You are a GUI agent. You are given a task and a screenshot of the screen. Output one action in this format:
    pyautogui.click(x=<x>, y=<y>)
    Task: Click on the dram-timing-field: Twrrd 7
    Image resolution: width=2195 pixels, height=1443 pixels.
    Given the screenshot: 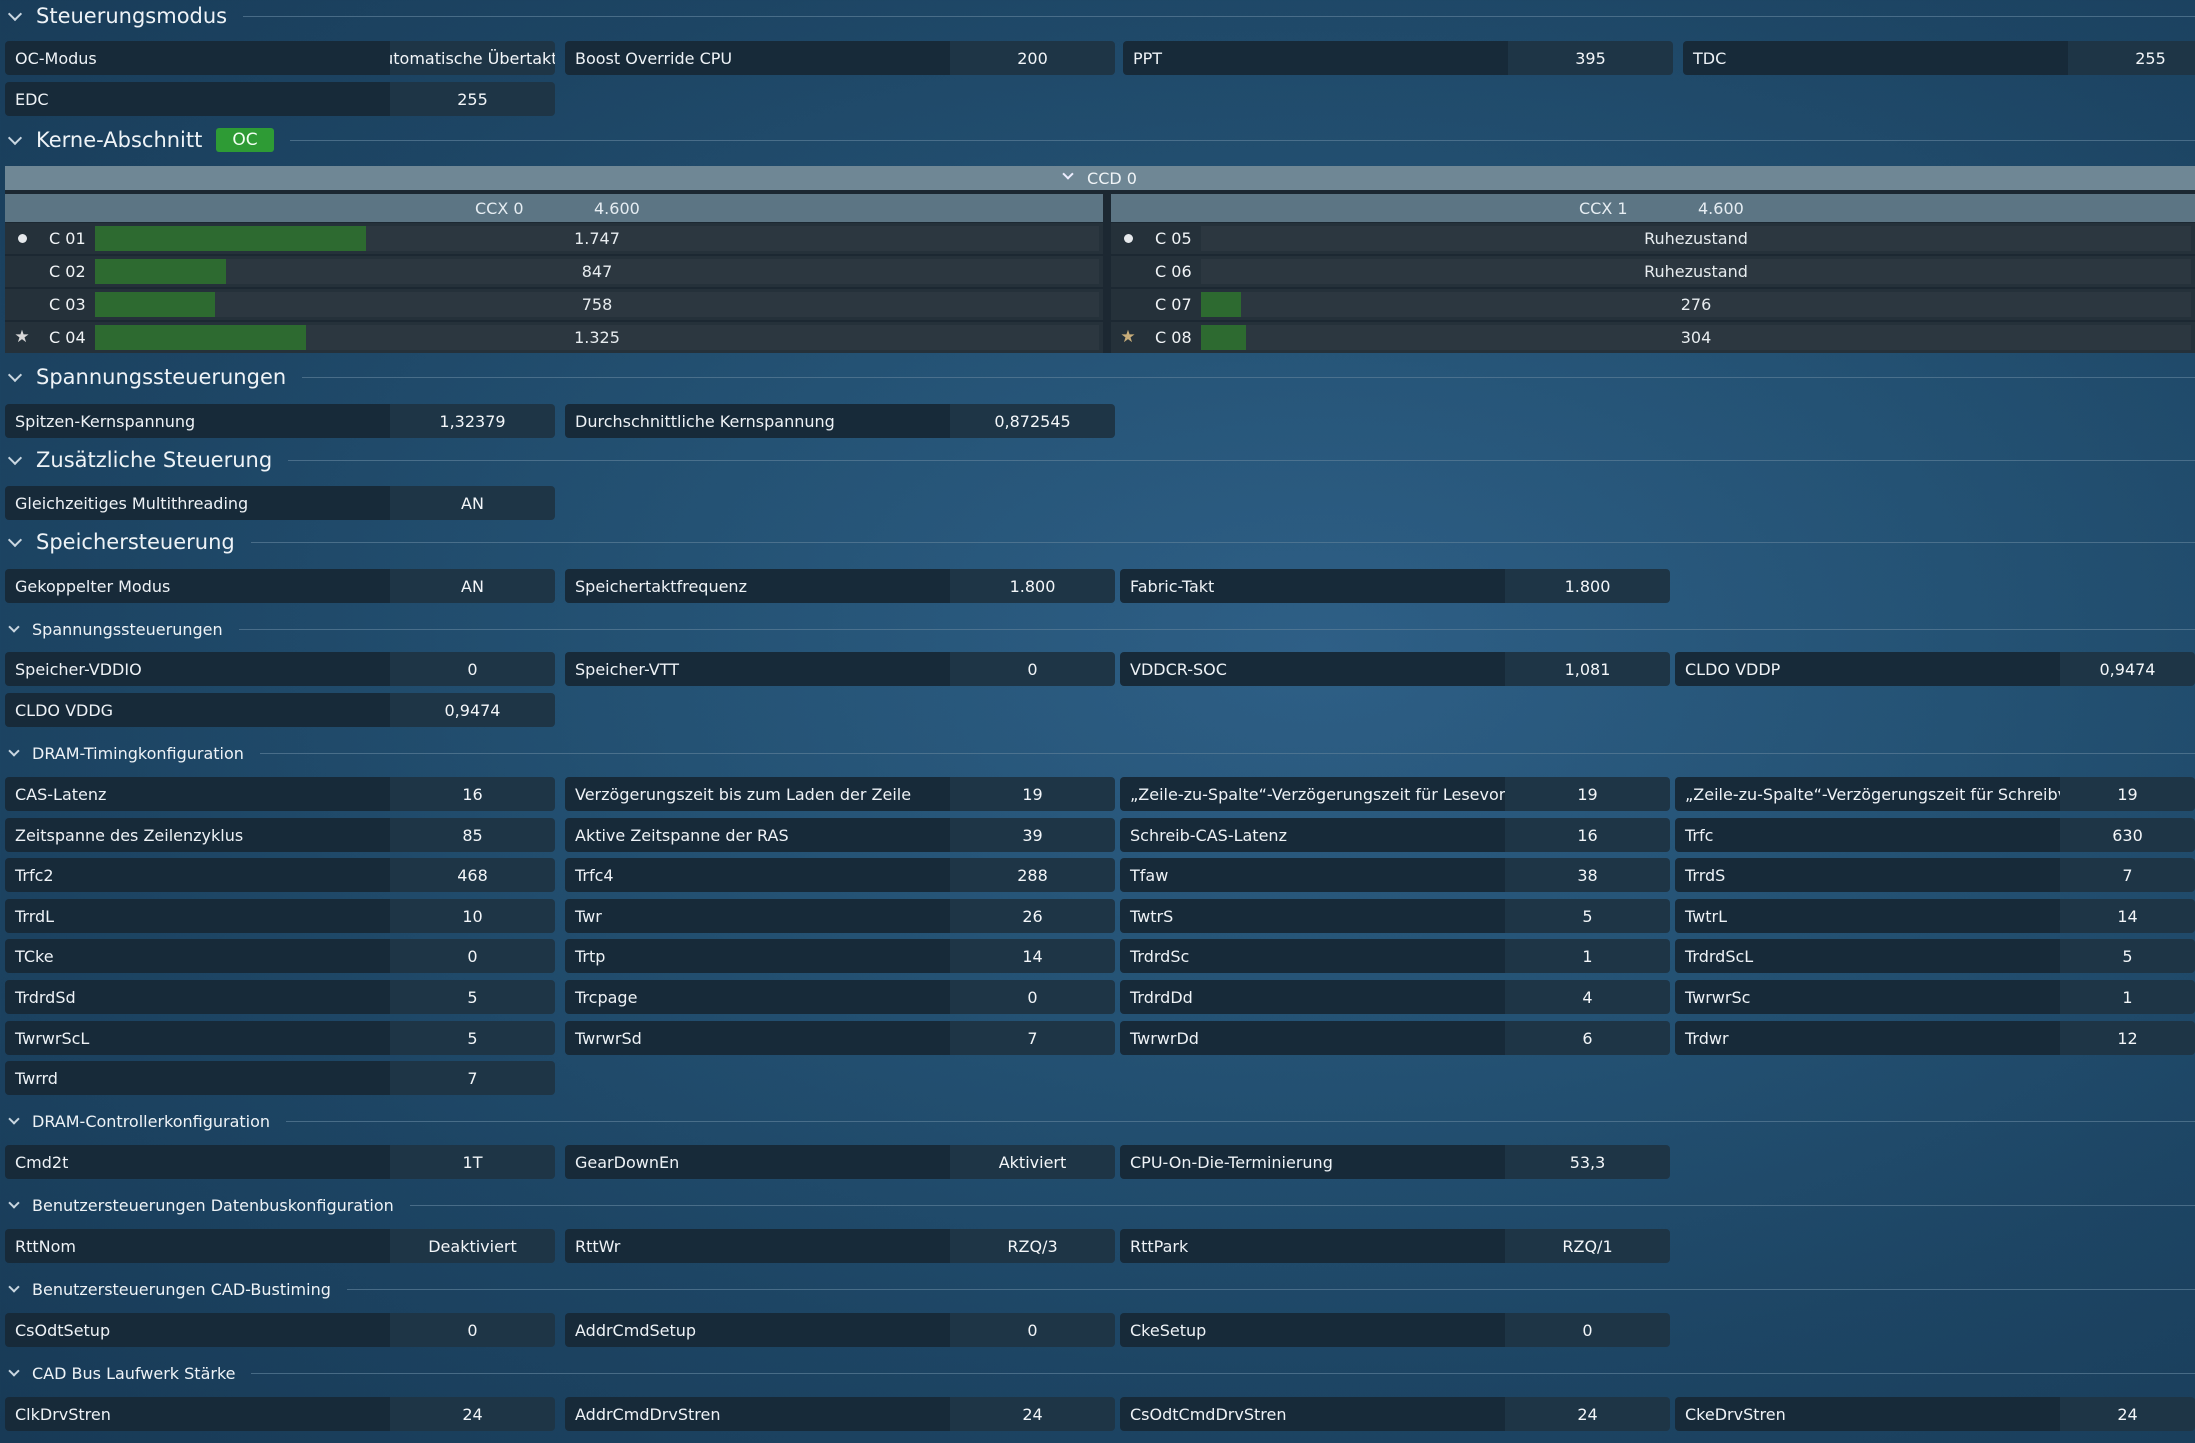 What is the action you would take?
    pyautogui.click(x=280, y=1078)
    